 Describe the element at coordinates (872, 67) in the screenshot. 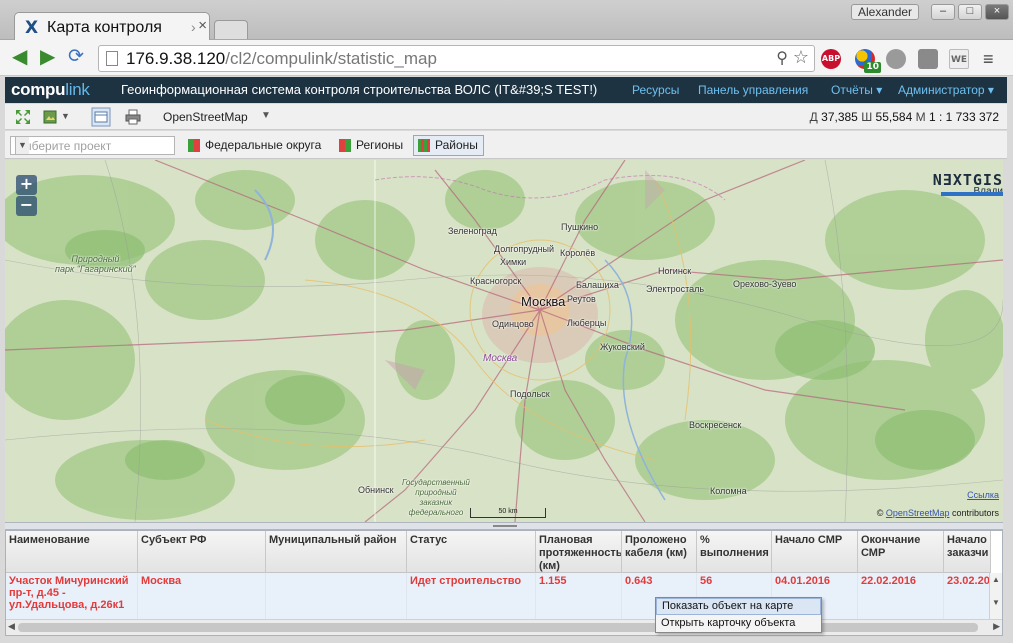

I see `extension-badge: 10` at that location.